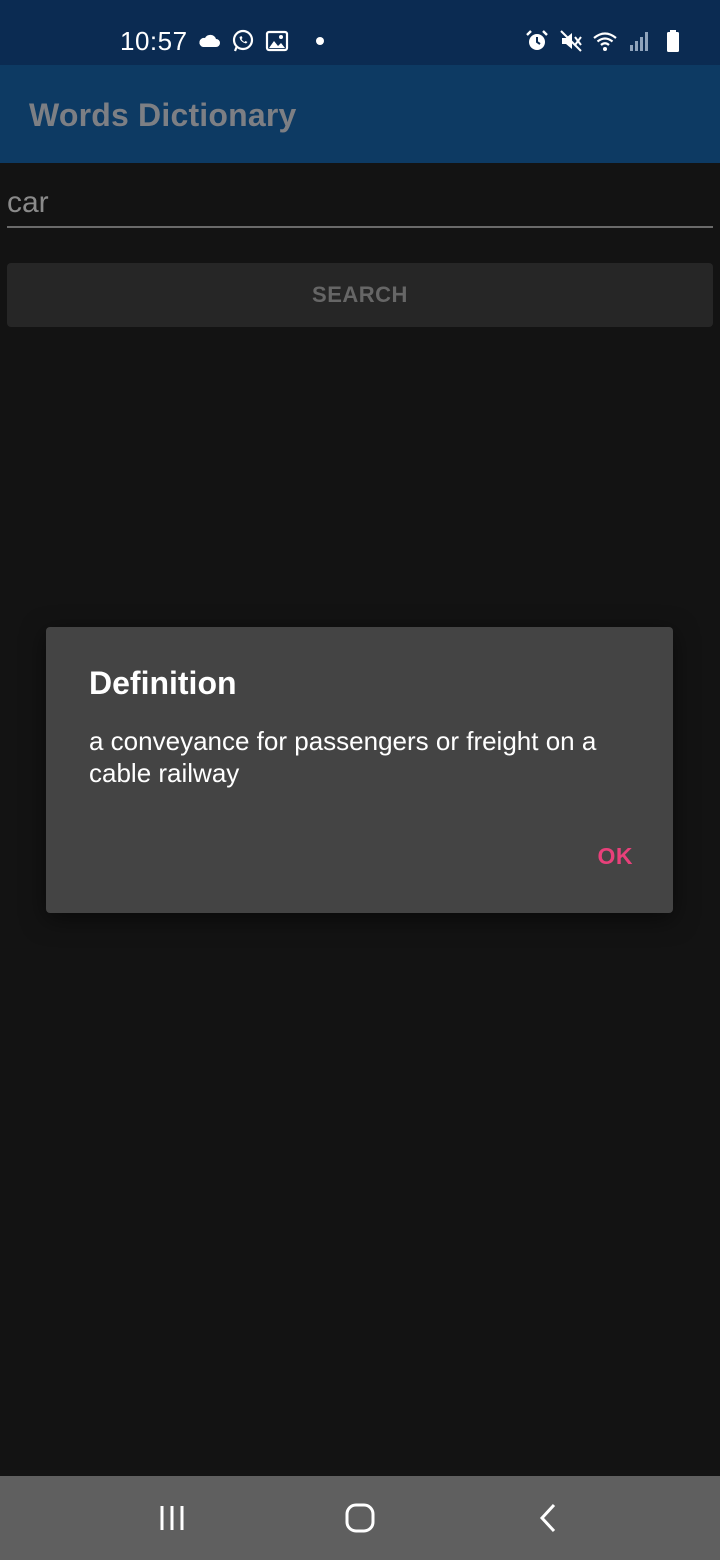 Image resolution: width=720 pixels, height=1560 pixels. I want to click on navigation-bar, so click(360, 1518).